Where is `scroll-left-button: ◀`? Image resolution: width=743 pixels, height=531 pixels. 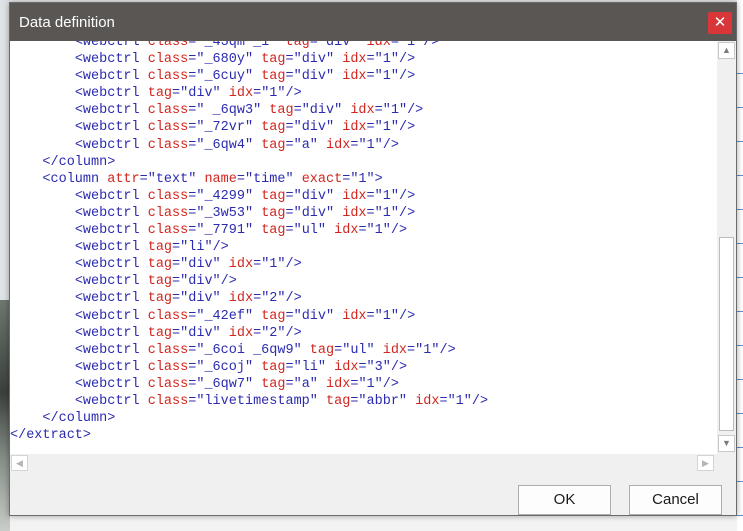 scroll-left-button: ◀ is located at coordinates (19, 463).